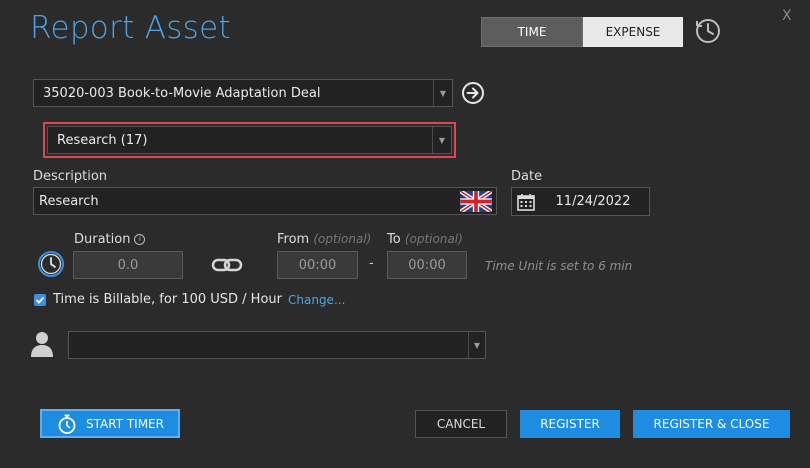 This screenshot has height=468, width=810. I want to click on to-time-input: 00:00, so click(427, 265).